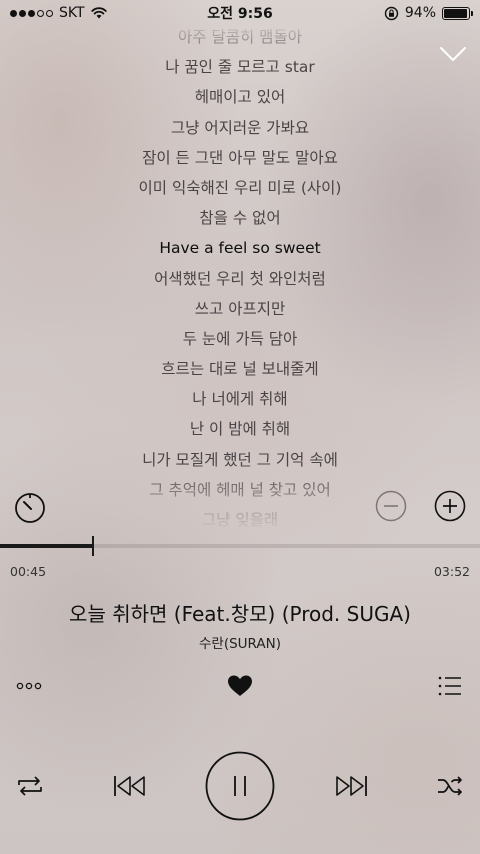 The height and width of the screenshot is (854, 480). I want to click on like-button, so click(240, 686).